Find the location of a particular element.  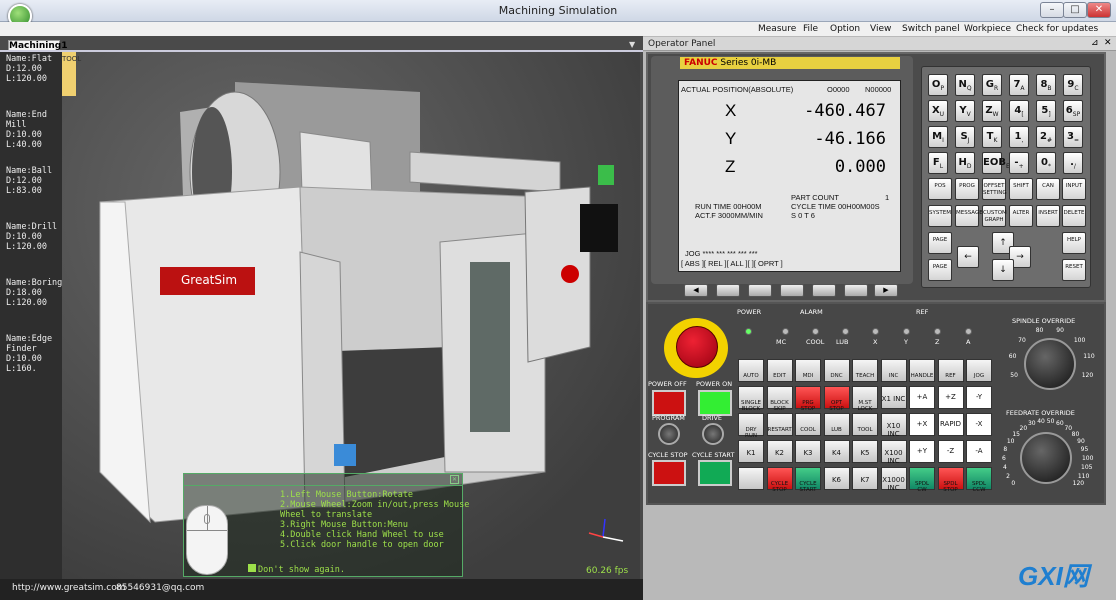

key-3: 3= is located at coordinates (1073, 137).